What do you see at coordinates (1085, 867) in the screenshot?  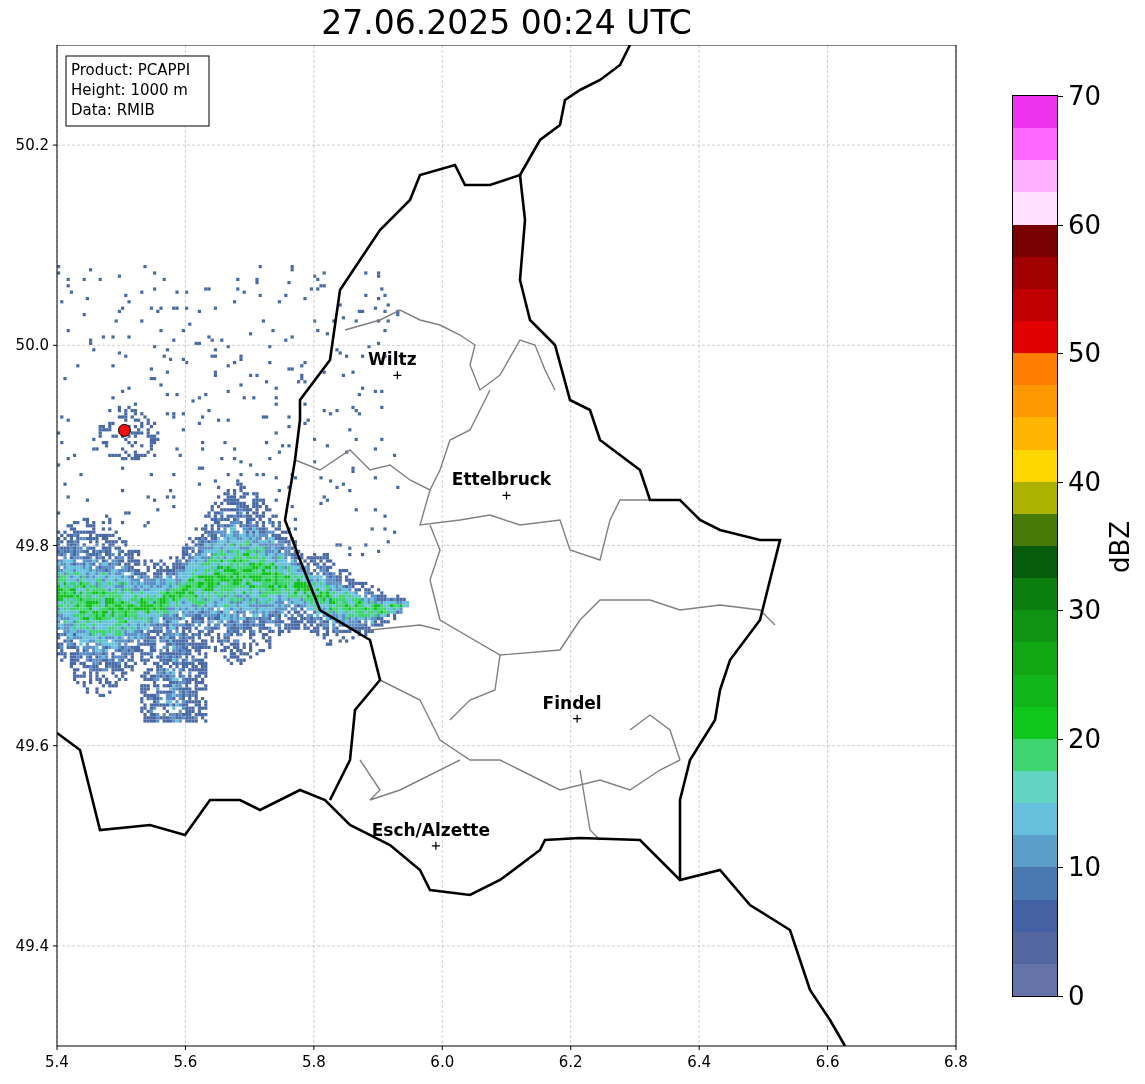 I see `colorbar-tick-label: 10` at bounding box center [1085, 867].